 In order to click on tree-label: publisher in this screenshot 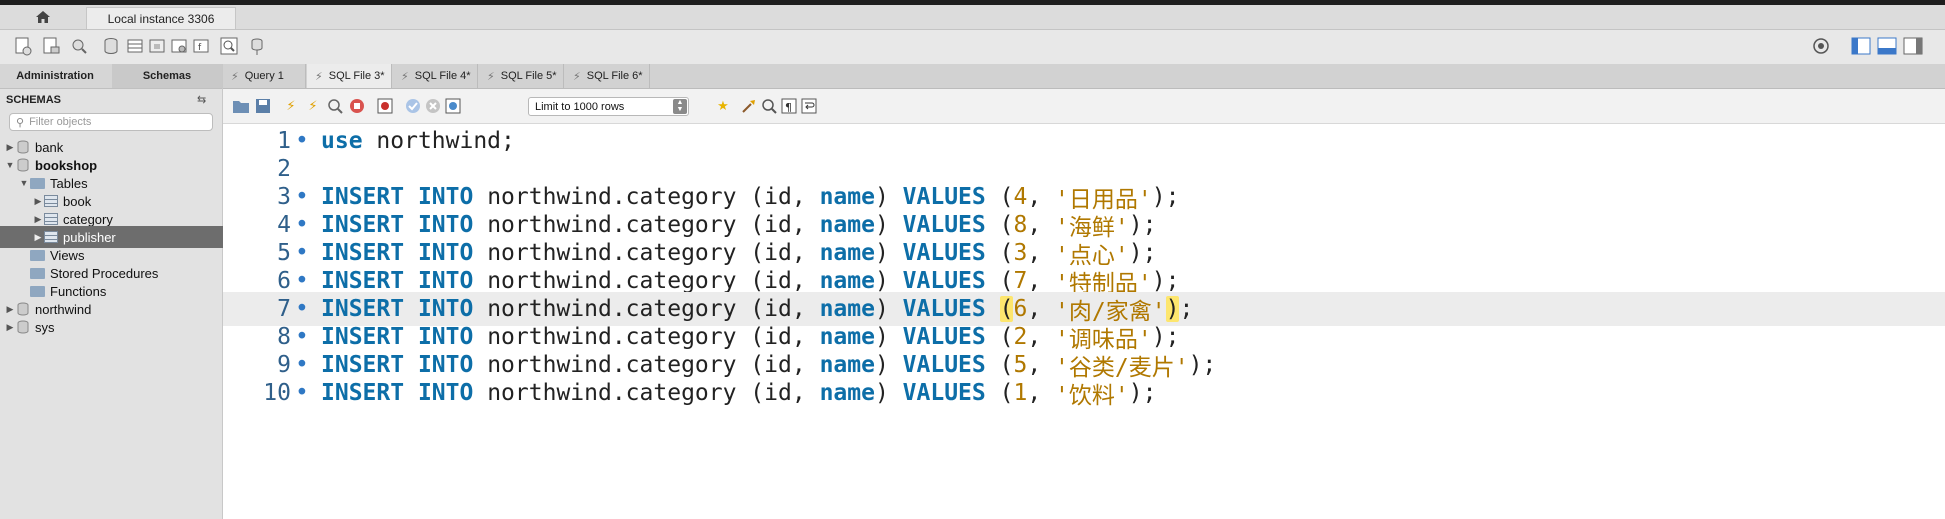, I will do `click(89, 237)`.